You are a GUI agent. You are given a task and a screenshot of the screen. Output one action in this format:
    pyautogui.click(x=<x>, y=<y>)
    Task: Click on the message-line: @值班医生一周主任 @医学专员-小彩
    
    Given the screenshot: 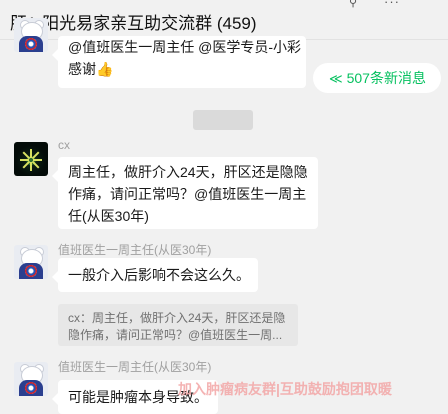 What is the action you would take?
    pyautogui.click(x=184, y=47)
    